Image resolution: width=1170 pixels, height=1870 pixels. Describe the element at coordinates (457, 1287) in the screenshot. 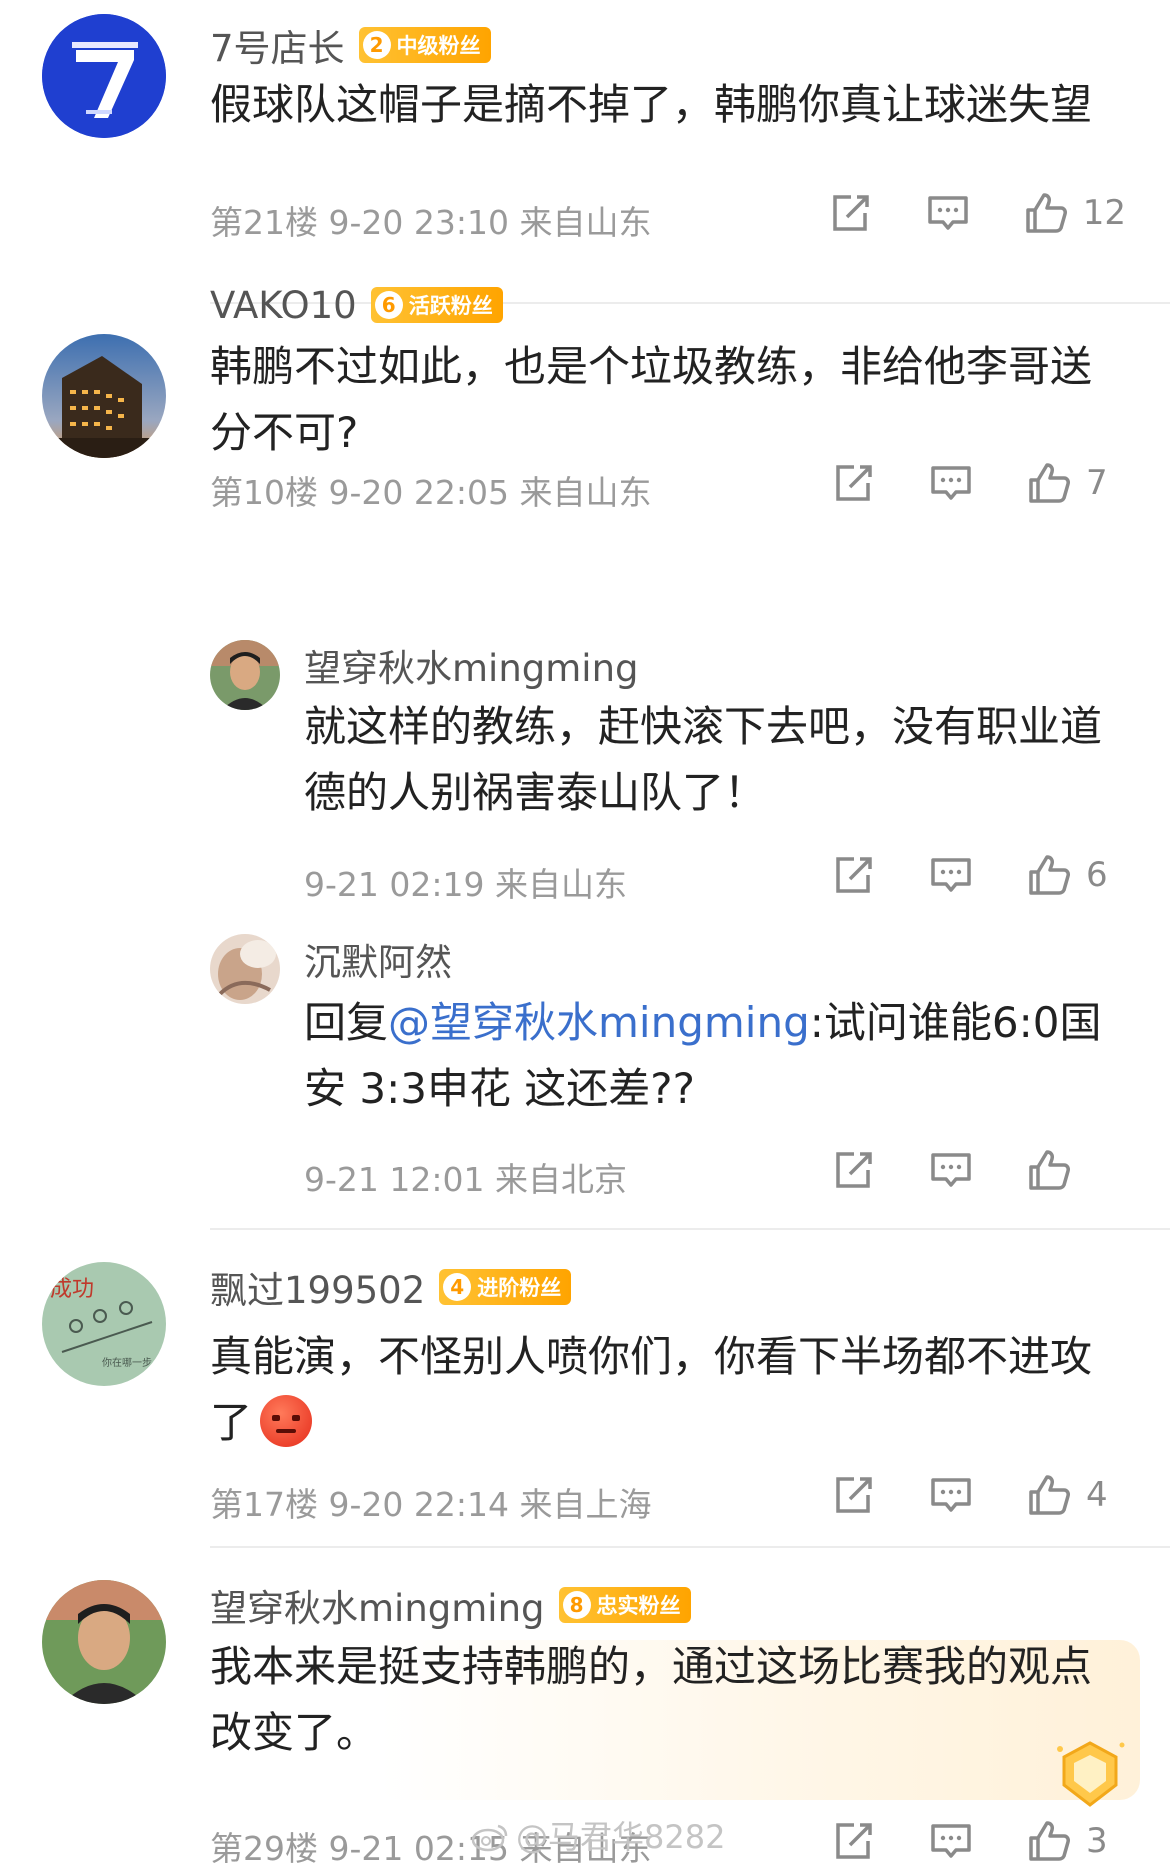

I see `badge-level: 4` at that location.